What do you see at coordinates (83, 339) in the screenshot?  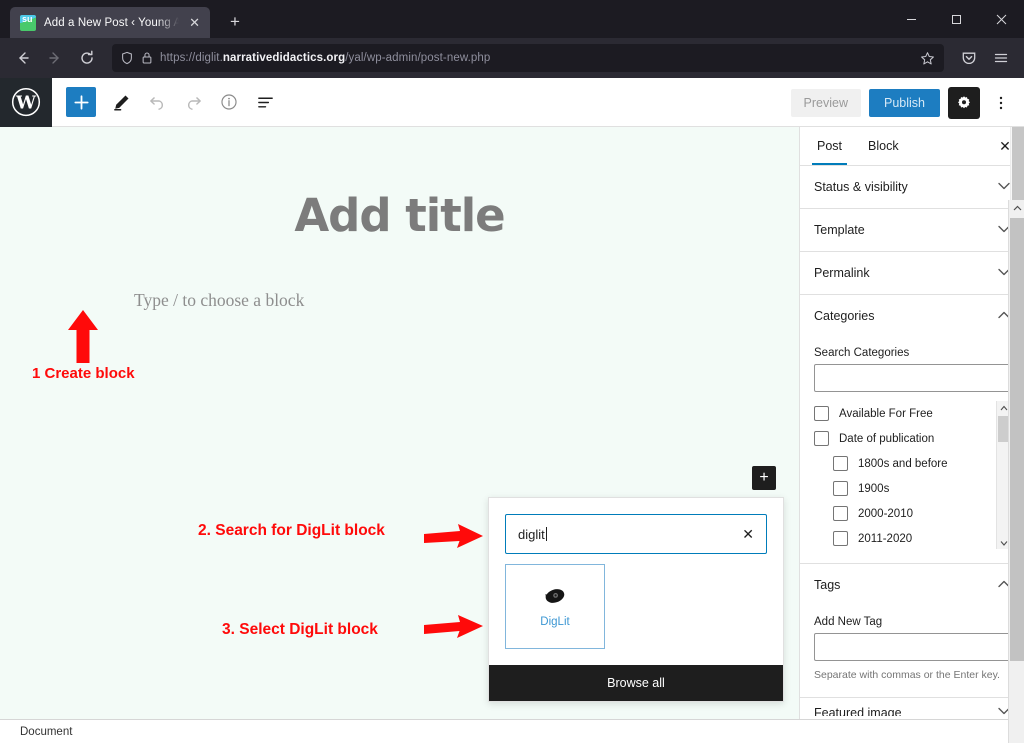 I see `annotation-arrow-up-icon` at bounding box center [83, 339].